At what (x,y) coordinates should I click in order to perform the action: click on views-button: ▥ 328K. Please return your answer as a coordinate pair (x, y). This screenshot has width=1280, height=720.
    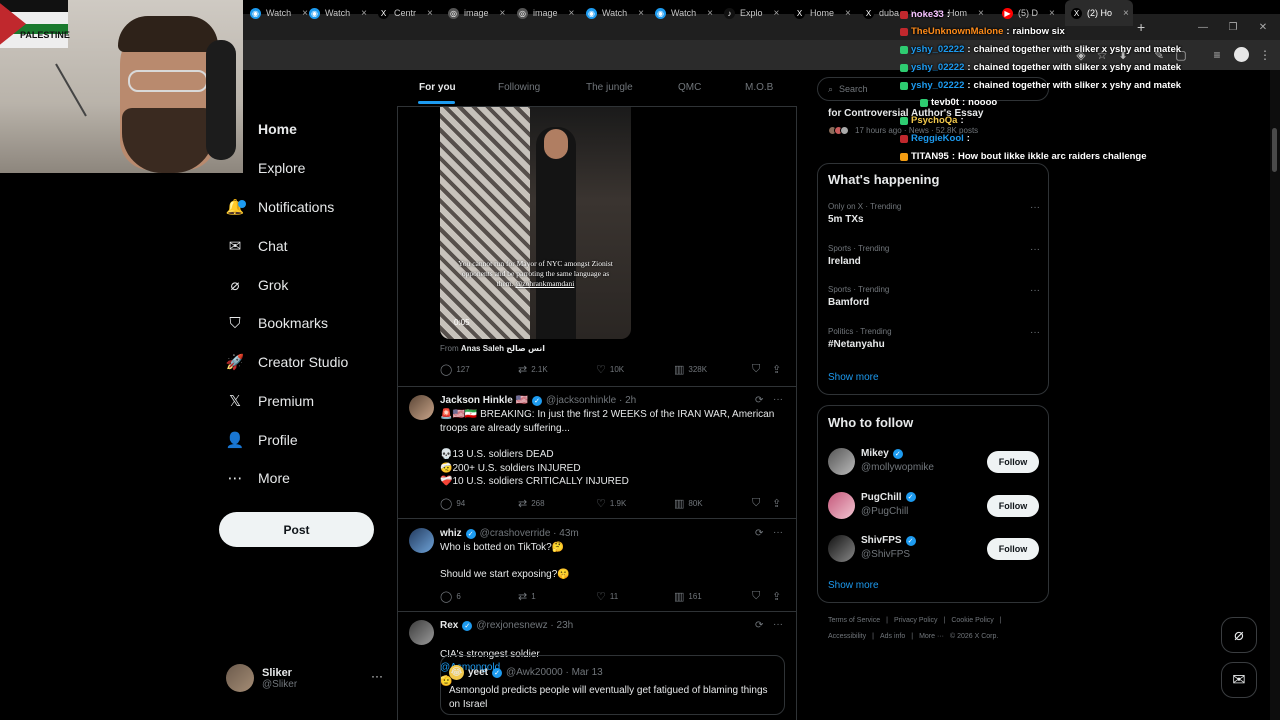
    Looking at the image, I should click on (690, 369).